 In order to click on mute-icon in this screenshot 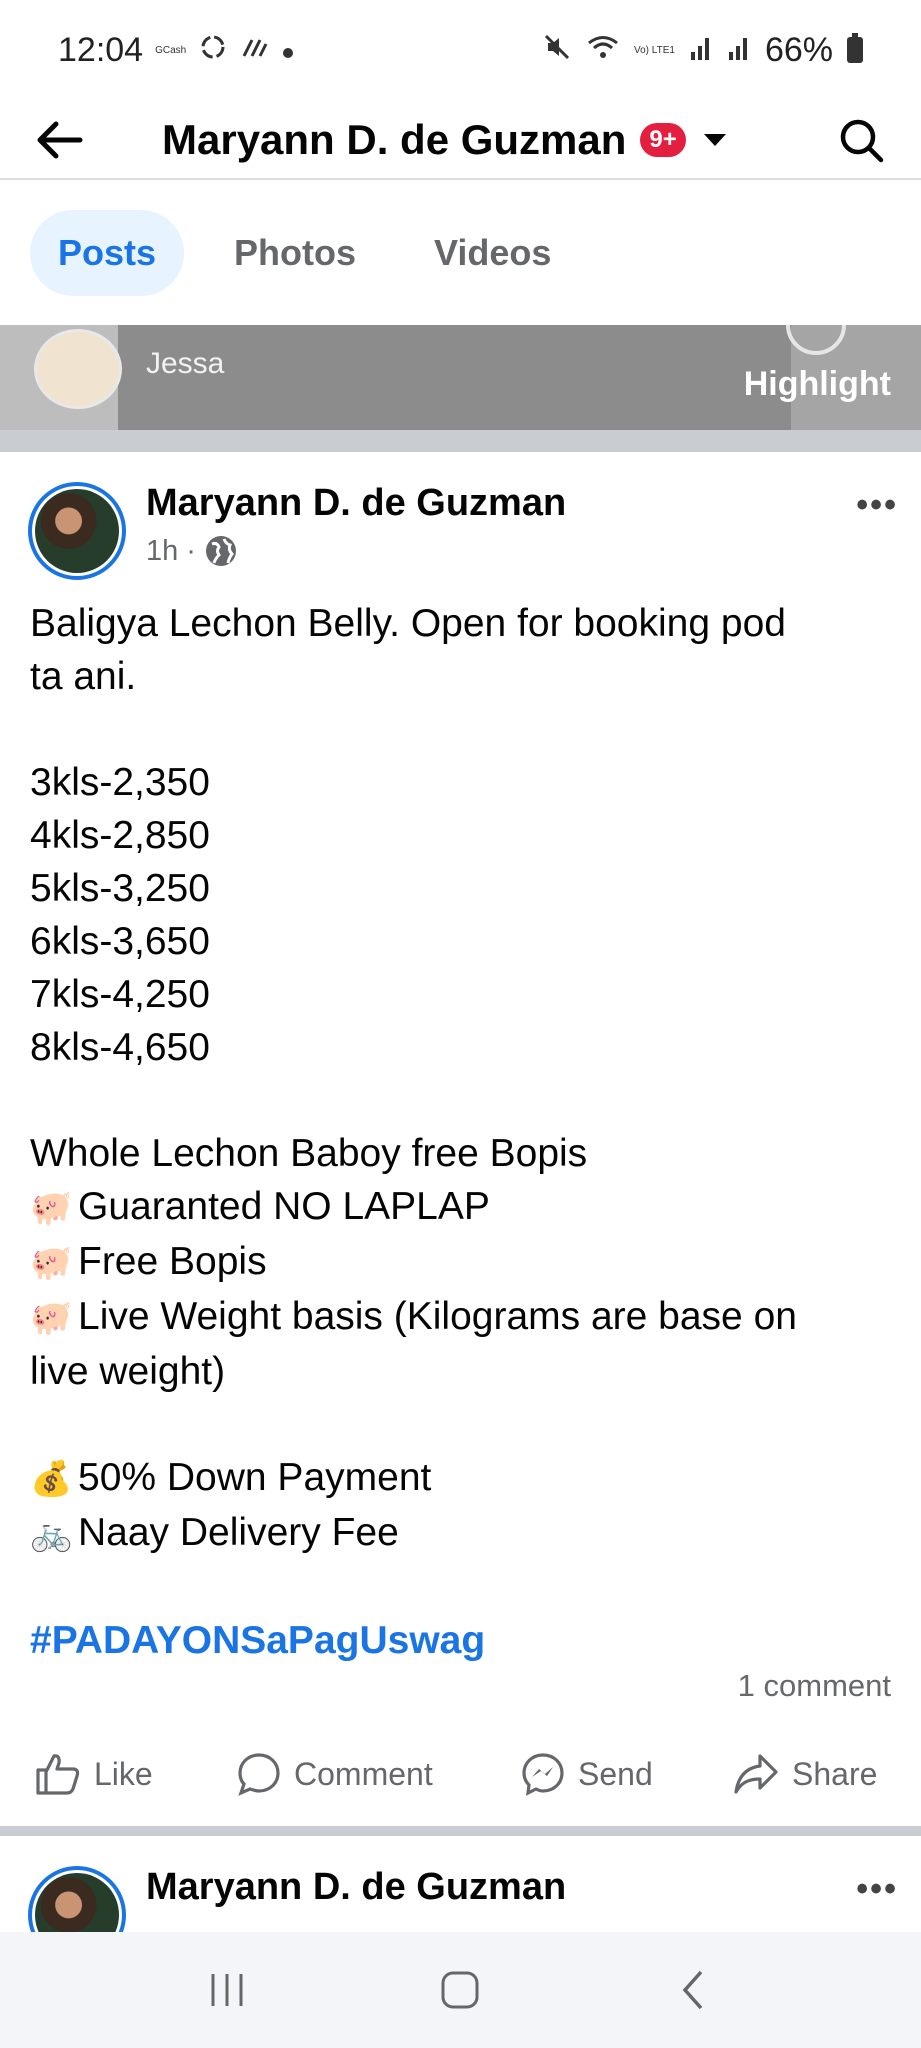, I will do `click(557, 50)`.